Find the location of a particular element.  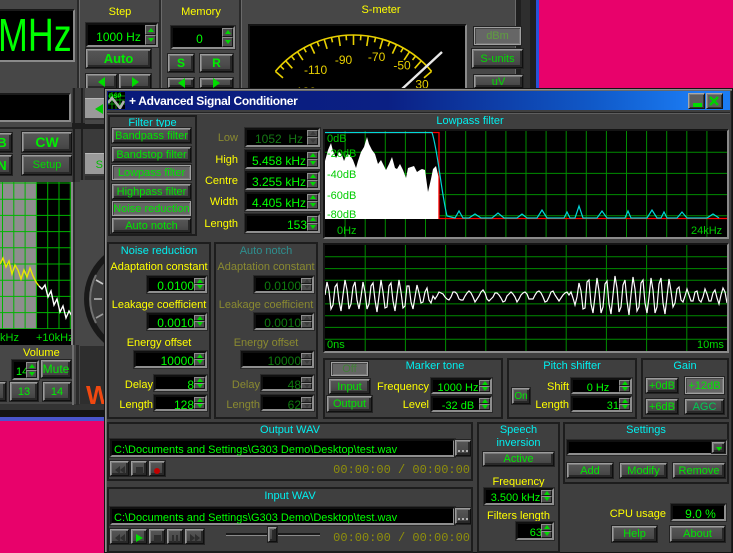

svg-text: -70 is located at coordinates (377, 57).